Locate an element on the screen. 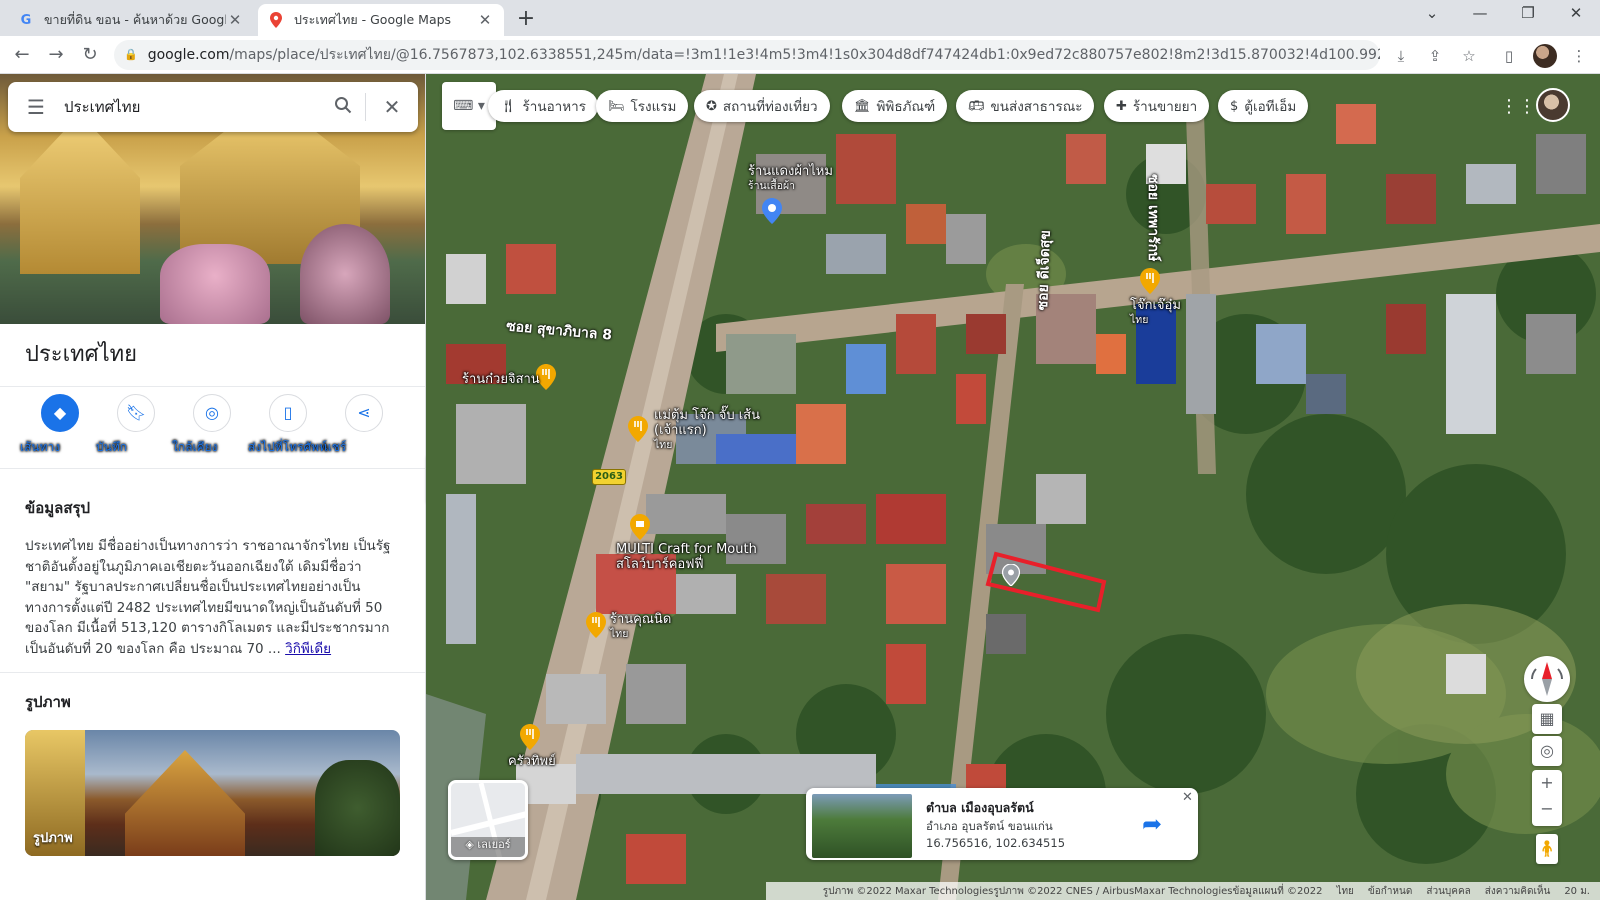 Image resolution: width=1600 pixels, height=900 pixels. road-label: ซอย เทพารักษ์ is located at coordinates (1153, 218).